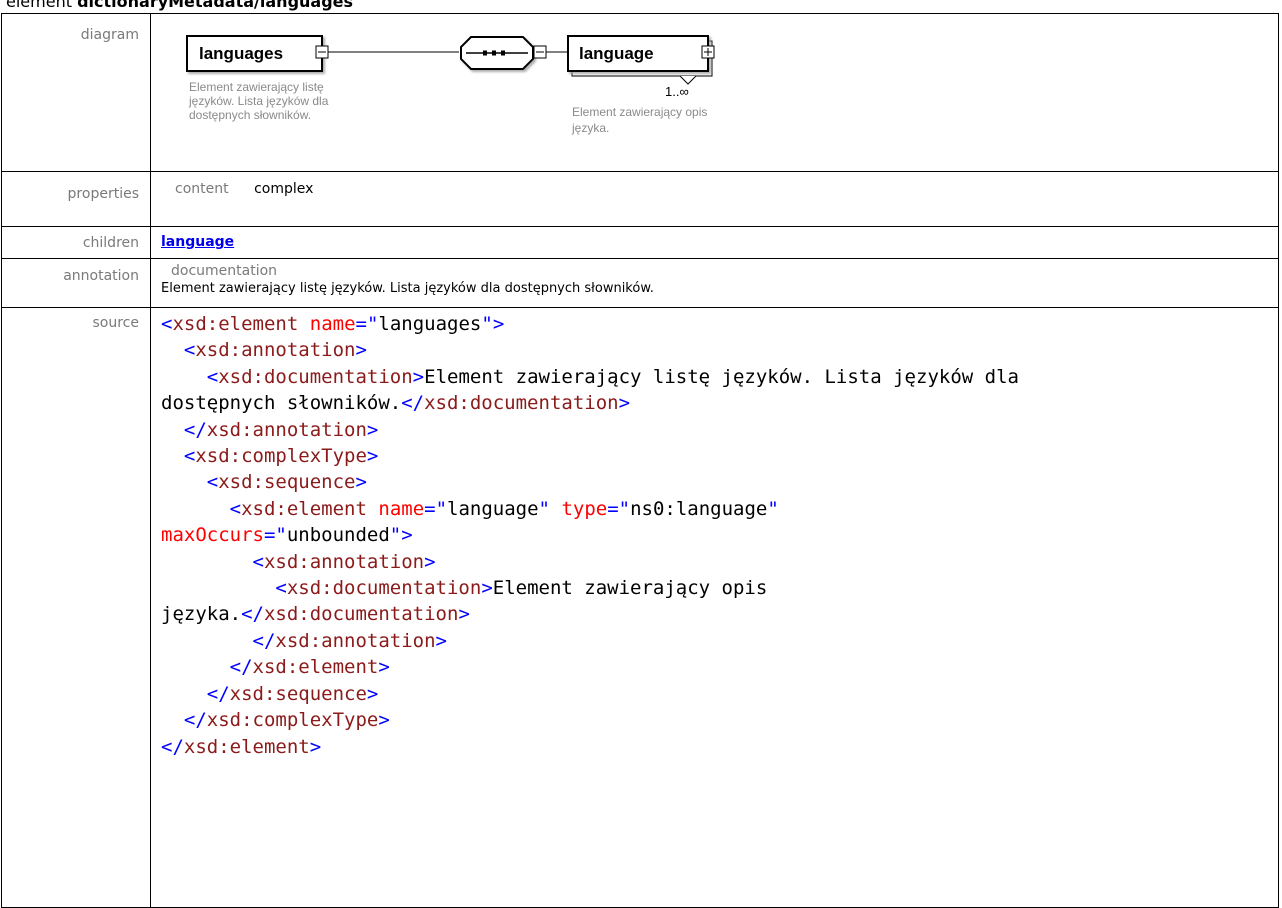  What do you see at coordinates (215, 5) in the screenshot?
I see `title-element-path: dictionaryMetadata/languages` at bounding box center [215, 5].